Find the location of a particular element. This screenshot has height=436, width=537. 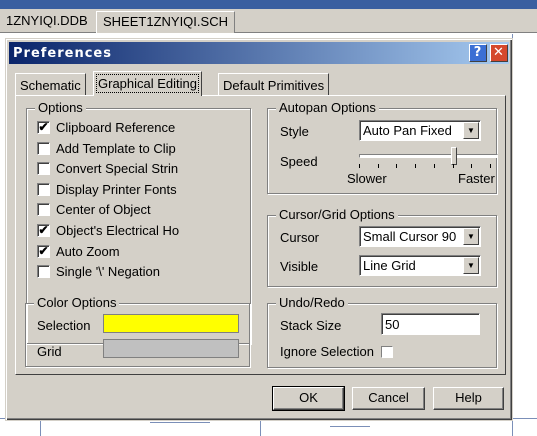

undo-redo-group: Undo/Redo Stack Size 50 Ignore Selection is located at coordinates (382, 331).